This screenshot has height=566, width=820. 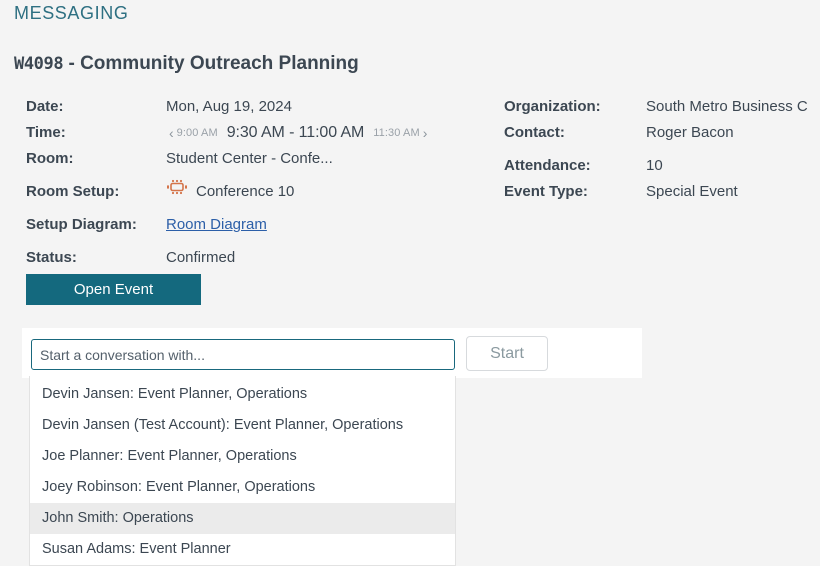 I want to click on attendance-value: 10, so click(x=654, y=165).